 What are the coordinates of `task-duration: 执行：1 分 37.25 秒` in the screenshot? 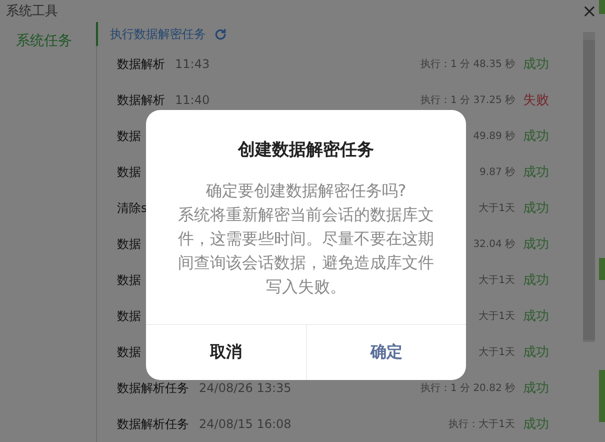 It's located at (467, 100).